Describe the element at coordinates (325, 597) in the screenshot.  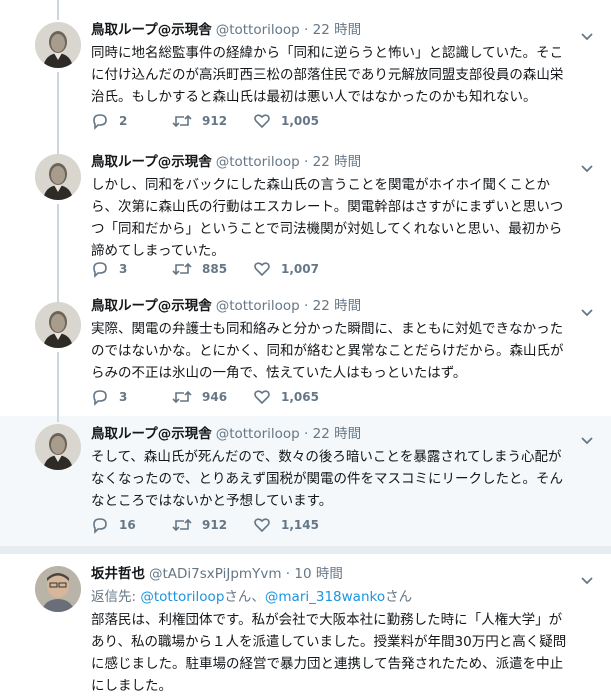
I see `mention-link: @mari_318wanko` at that location.